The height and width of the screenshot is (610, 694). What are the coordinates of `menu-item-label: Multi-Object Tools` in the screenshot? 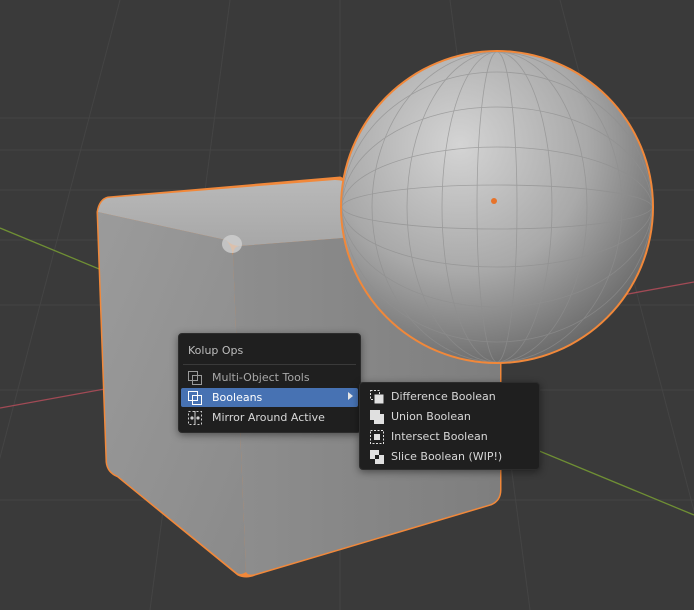 It's located at (261, 377).